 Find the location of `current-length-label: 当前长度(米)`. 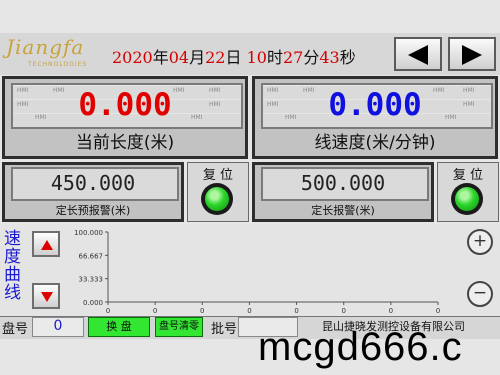

current-length-label: 当前长度(米) is located at coordinates (125, 143).